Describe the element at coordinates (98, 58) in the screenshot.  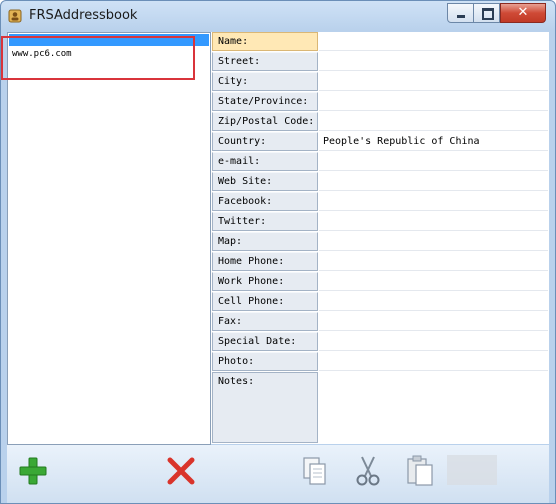
I see `annotation-highlight-box` at that location.